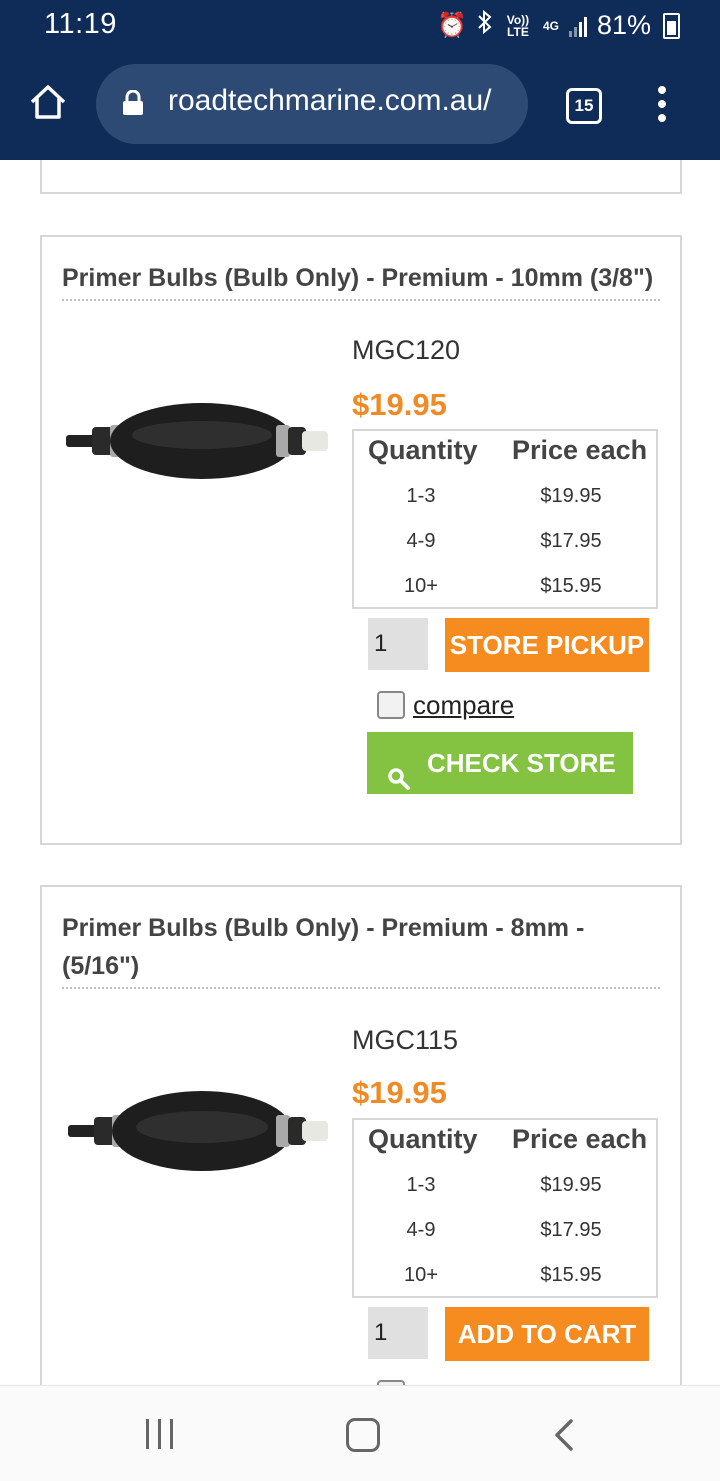  I want to click on bluetooth-icon, so click(485, 25).